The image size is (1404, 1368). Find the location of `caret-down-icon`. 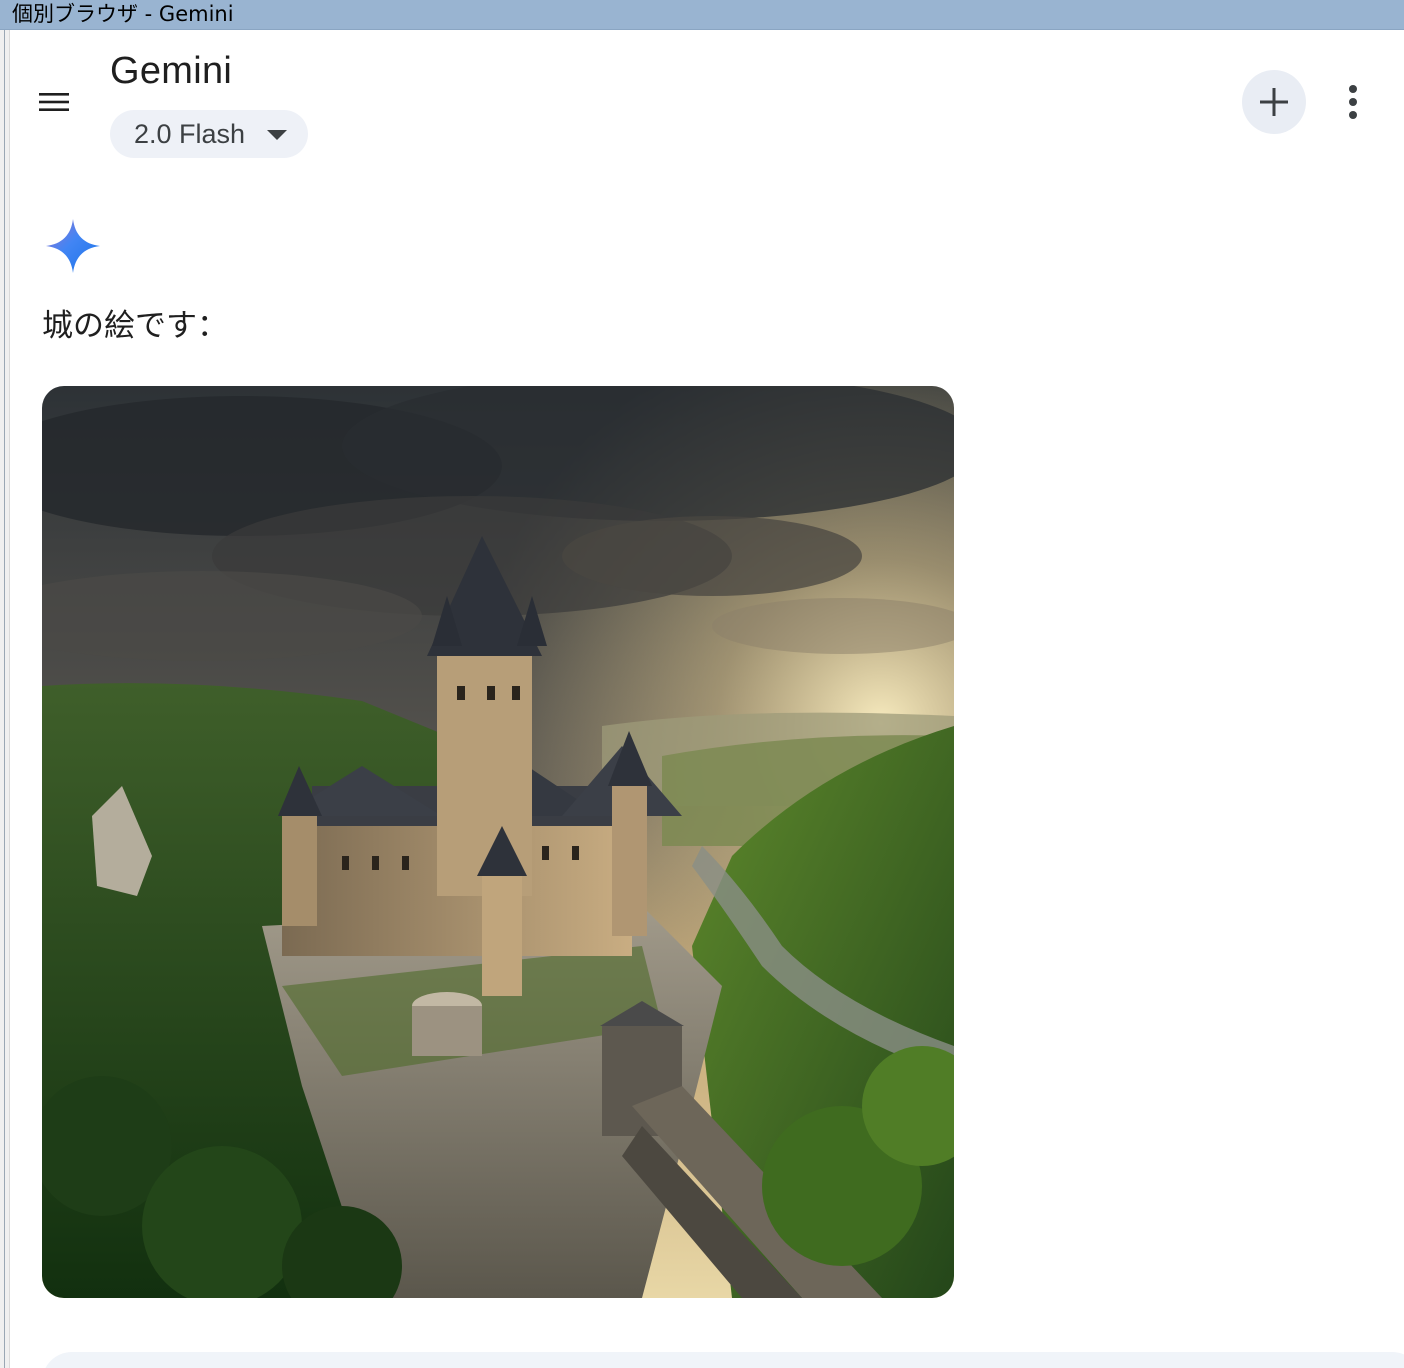

caret-down-icon is located at coordinates (277, 135).